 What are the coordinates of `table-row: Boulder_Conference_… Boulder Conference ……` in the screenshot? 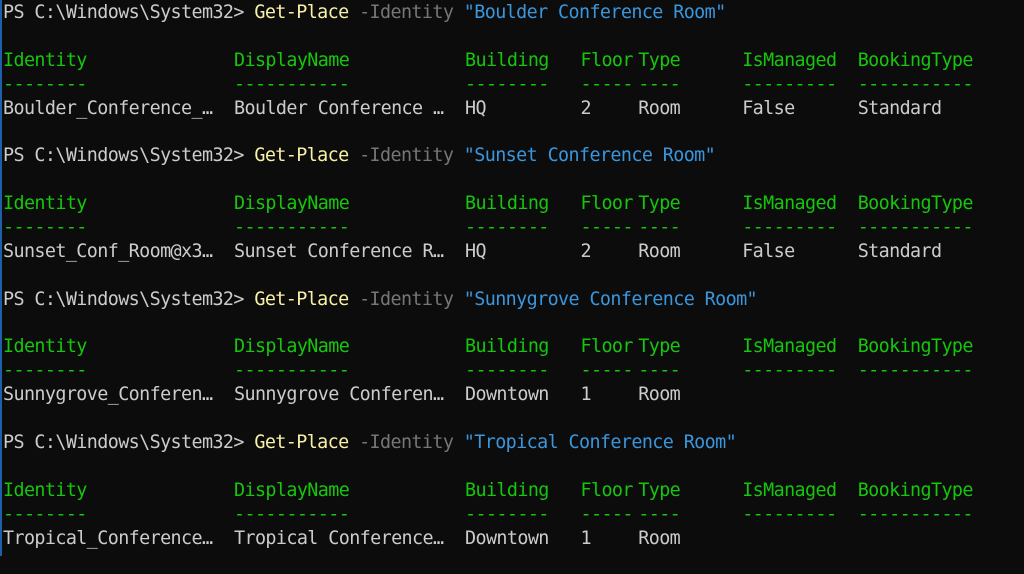 It's located at (513, 109).